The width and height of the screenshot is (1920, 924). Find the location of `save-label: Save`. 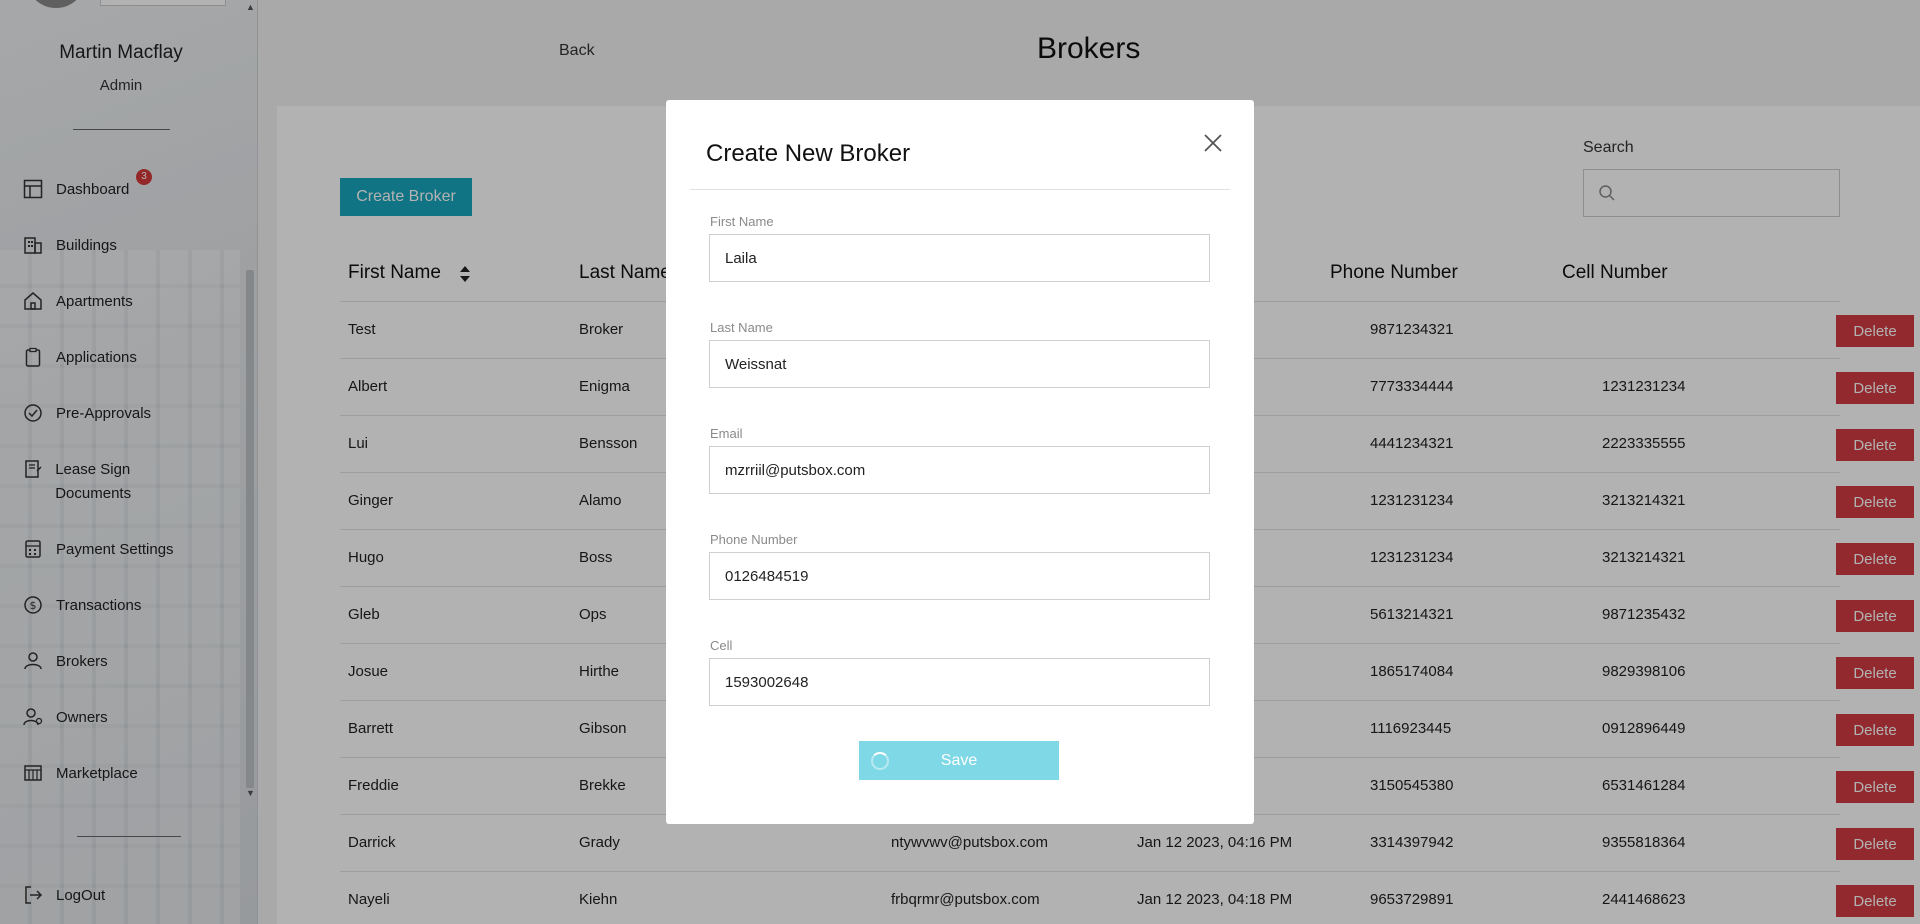

save-label: Save is located at coordinates (959, 760).